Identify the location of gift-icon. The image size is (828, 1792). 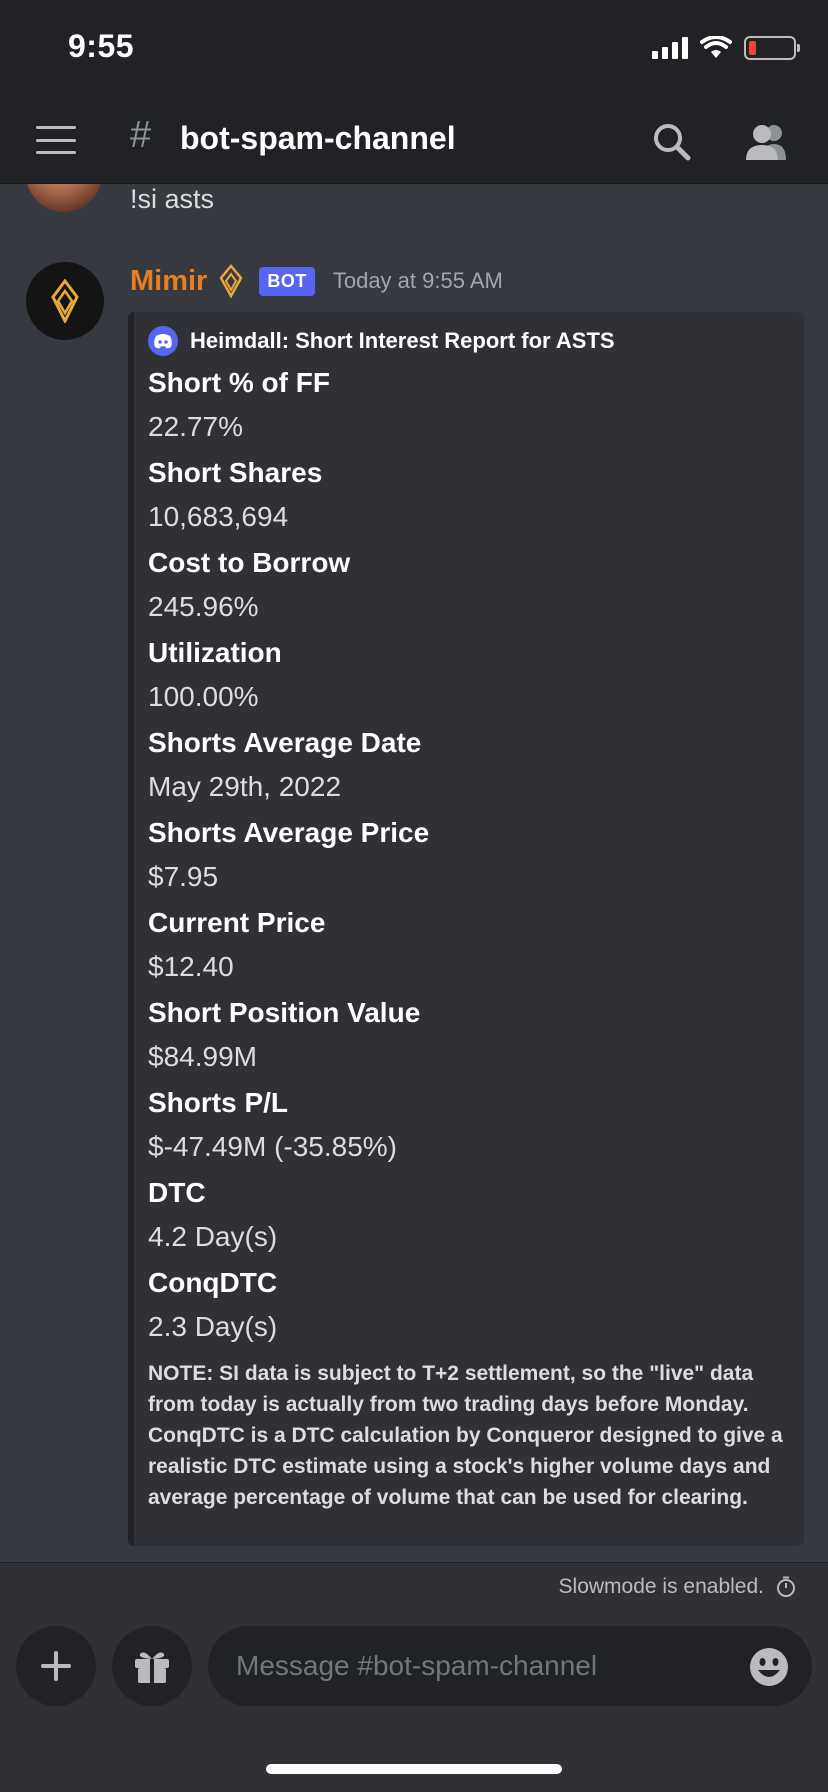
(152, 1667).